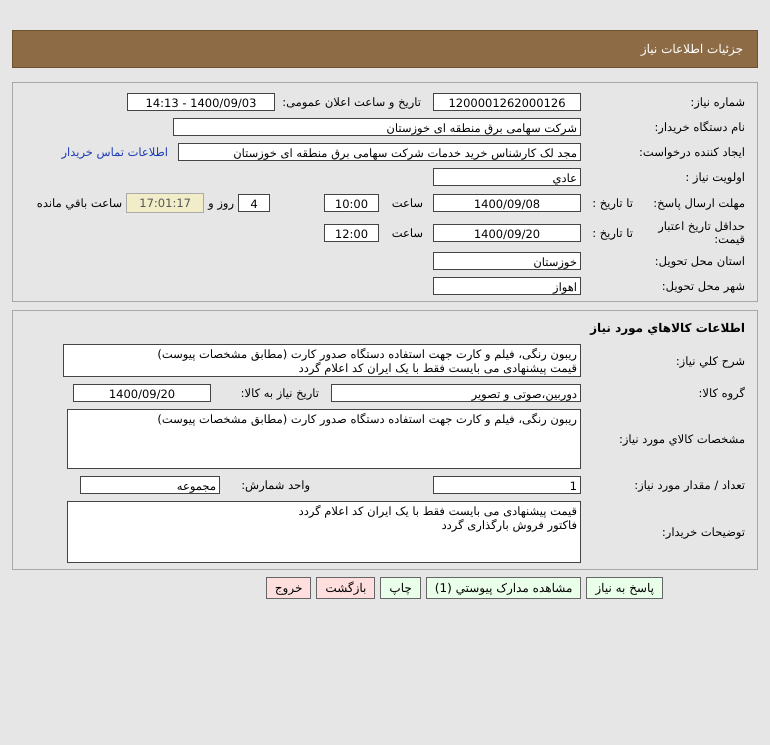 Image resolution: width=770 pixels, height=745 pixels. Describe the element at coordinates (692, 152) in the screenshot. I see `field-label: ایجاد کننده درخواست:` at that location.